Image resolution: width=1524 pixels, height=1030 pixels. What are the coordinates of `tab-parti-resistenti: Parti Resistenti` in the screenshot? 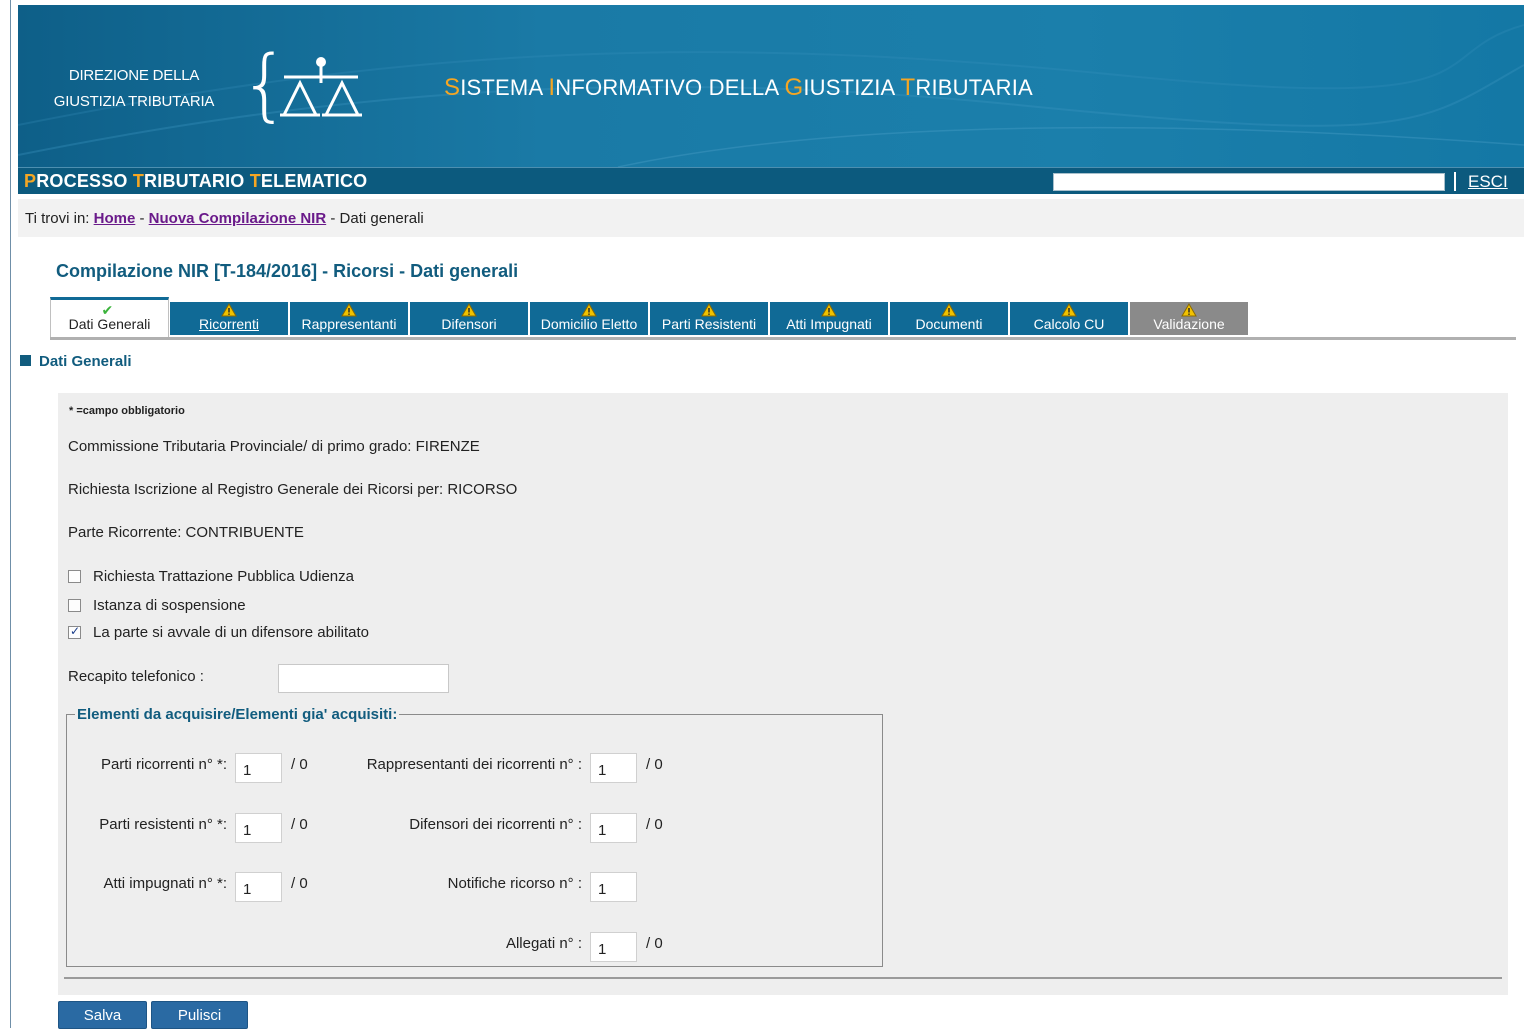 It's located at (709, 318).